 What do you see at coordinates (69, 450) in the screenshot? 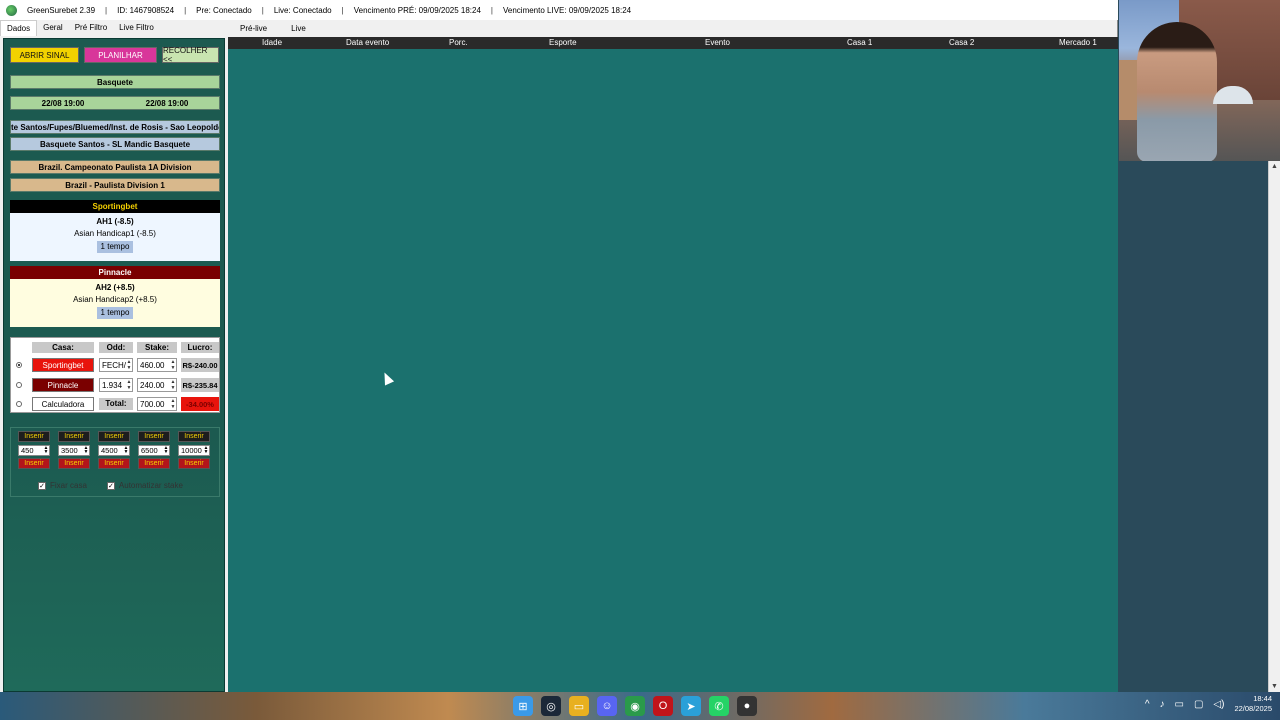
I see `quick-stake-value: 3500` at bounding box center [69, 450].